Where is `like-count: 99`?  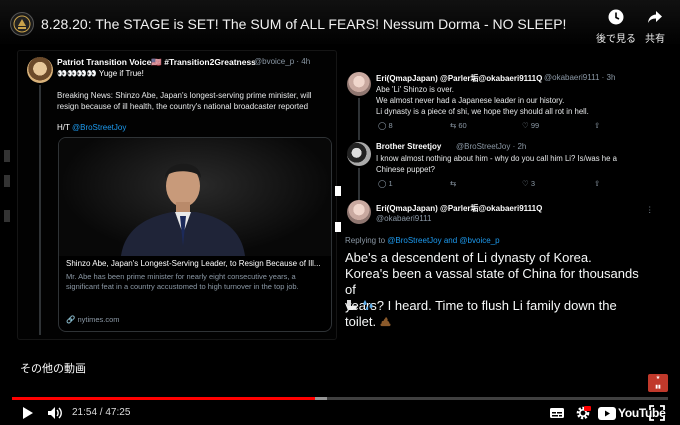
like-count: 99 is located at coordinates (535, 125).